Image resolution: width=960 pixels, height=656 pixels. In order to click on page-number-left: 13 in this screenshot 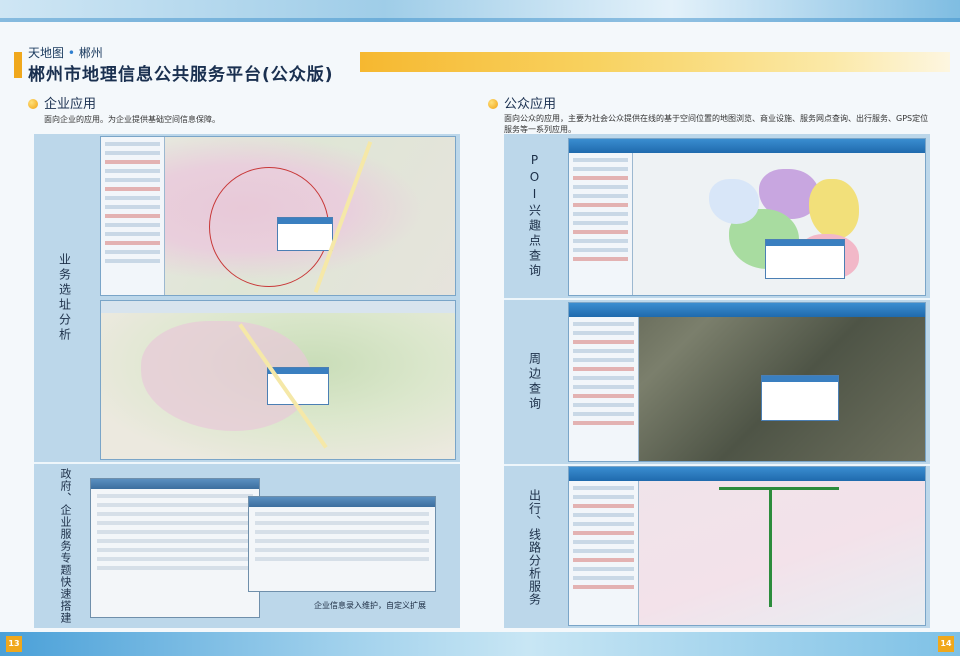, I will do `click(14, 644)`.